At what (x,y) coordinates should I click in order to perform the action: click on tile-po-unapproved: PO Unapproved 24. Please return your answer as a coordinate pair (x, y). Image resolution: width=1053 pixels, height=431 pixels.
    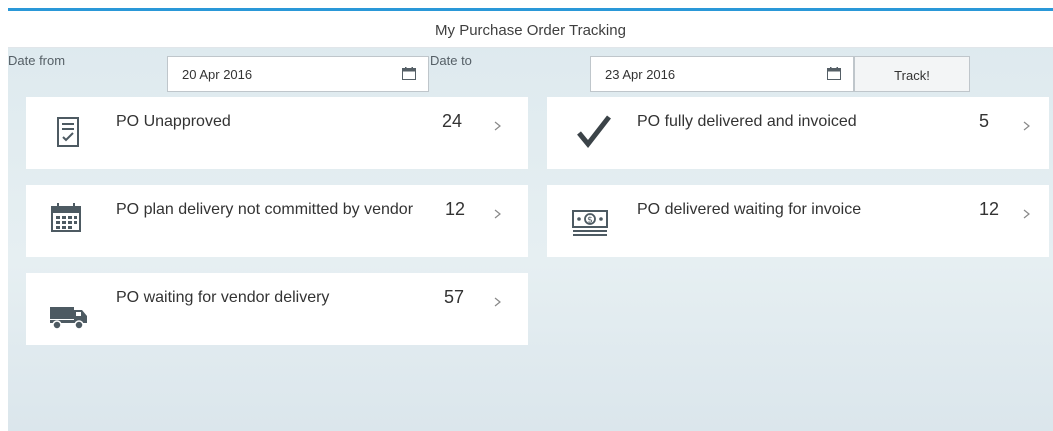
    Looking at the image, I should click on (277, 133).